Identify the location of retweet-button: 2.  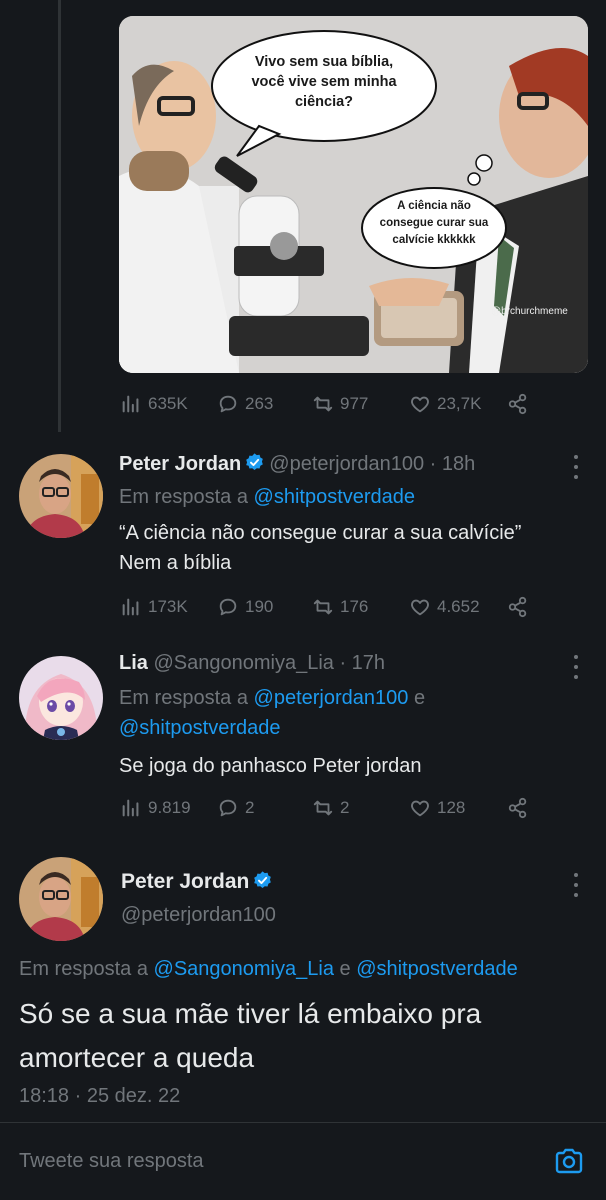
(360, 808).